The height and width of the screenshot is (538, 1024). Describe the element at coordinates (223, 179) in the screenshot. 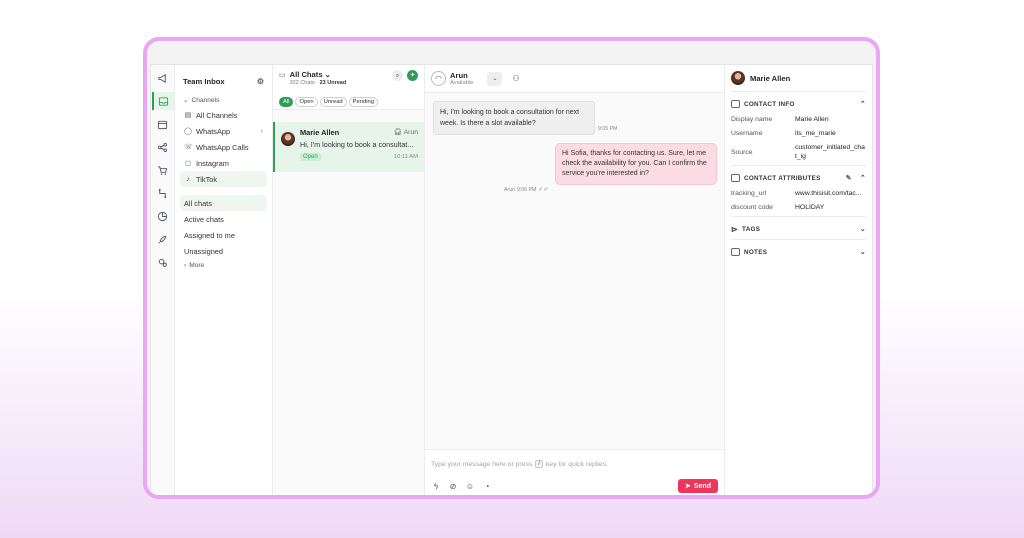

I see `channel-tiktok: ♪ TikTok` at that location.